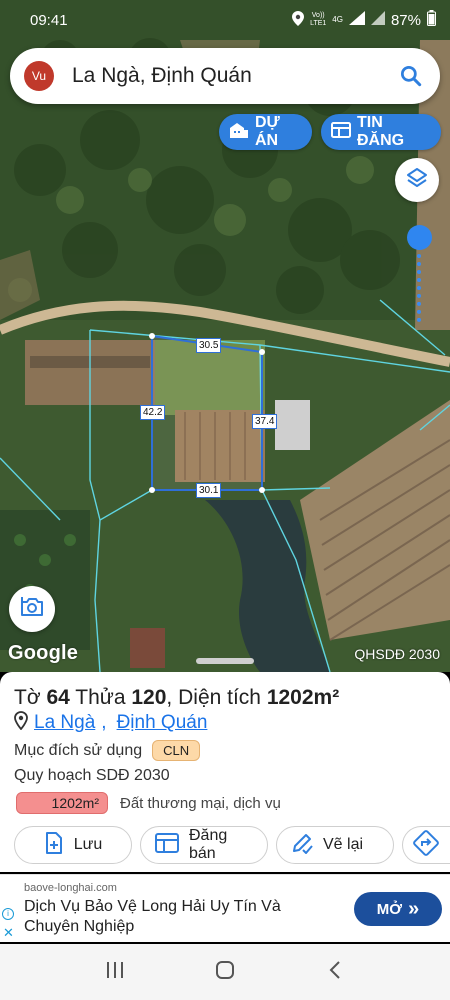  Describe the element at coordinates (153, 412) in the screenshot. I see `dimension-left-label: 42.2` at that location.